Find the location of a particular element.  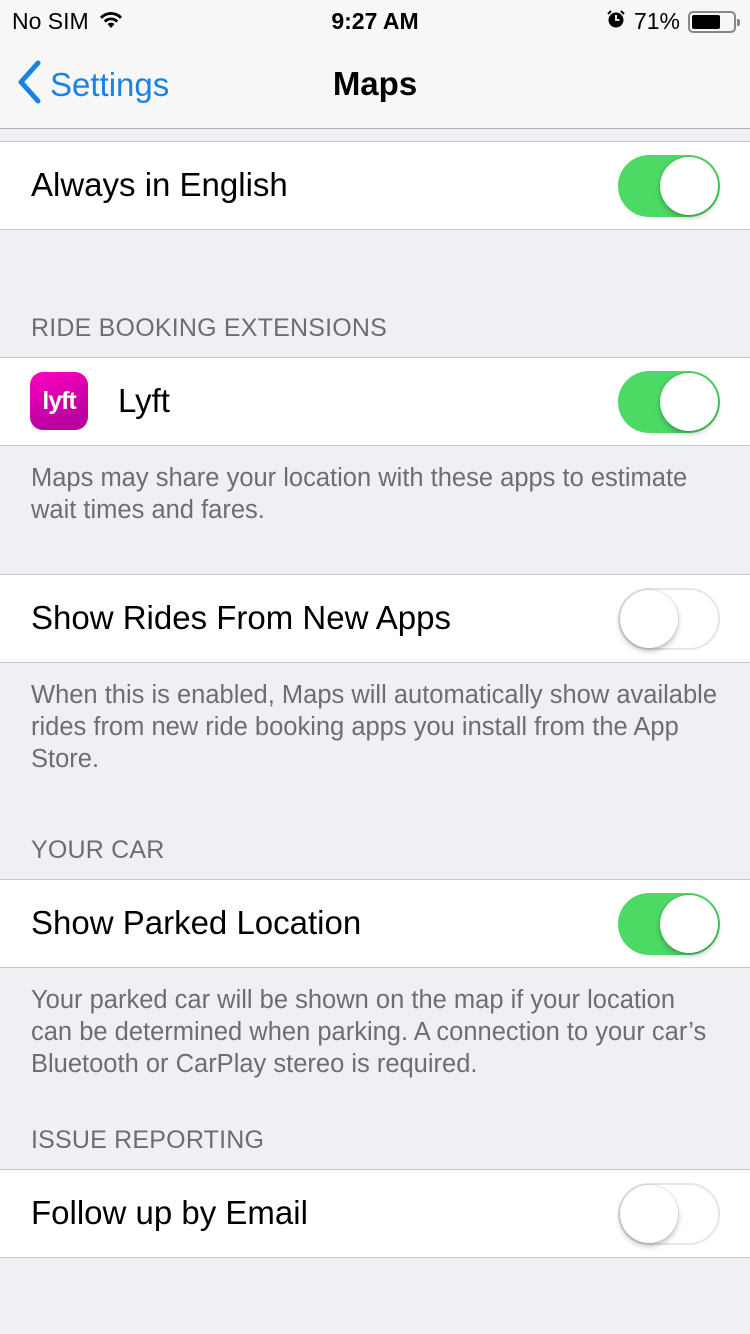

follow-up-email-toggle is located at coordinates (669, 1214).